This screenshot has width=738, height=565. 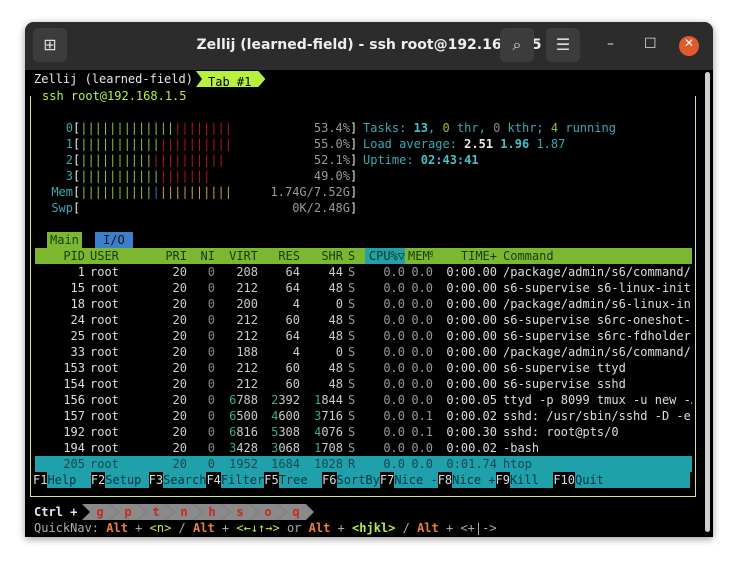 What do you see at coordinates (531, 480) in the screenshot?
I see `fkey-f9-label: Kill` at bounding box center [531, 480].